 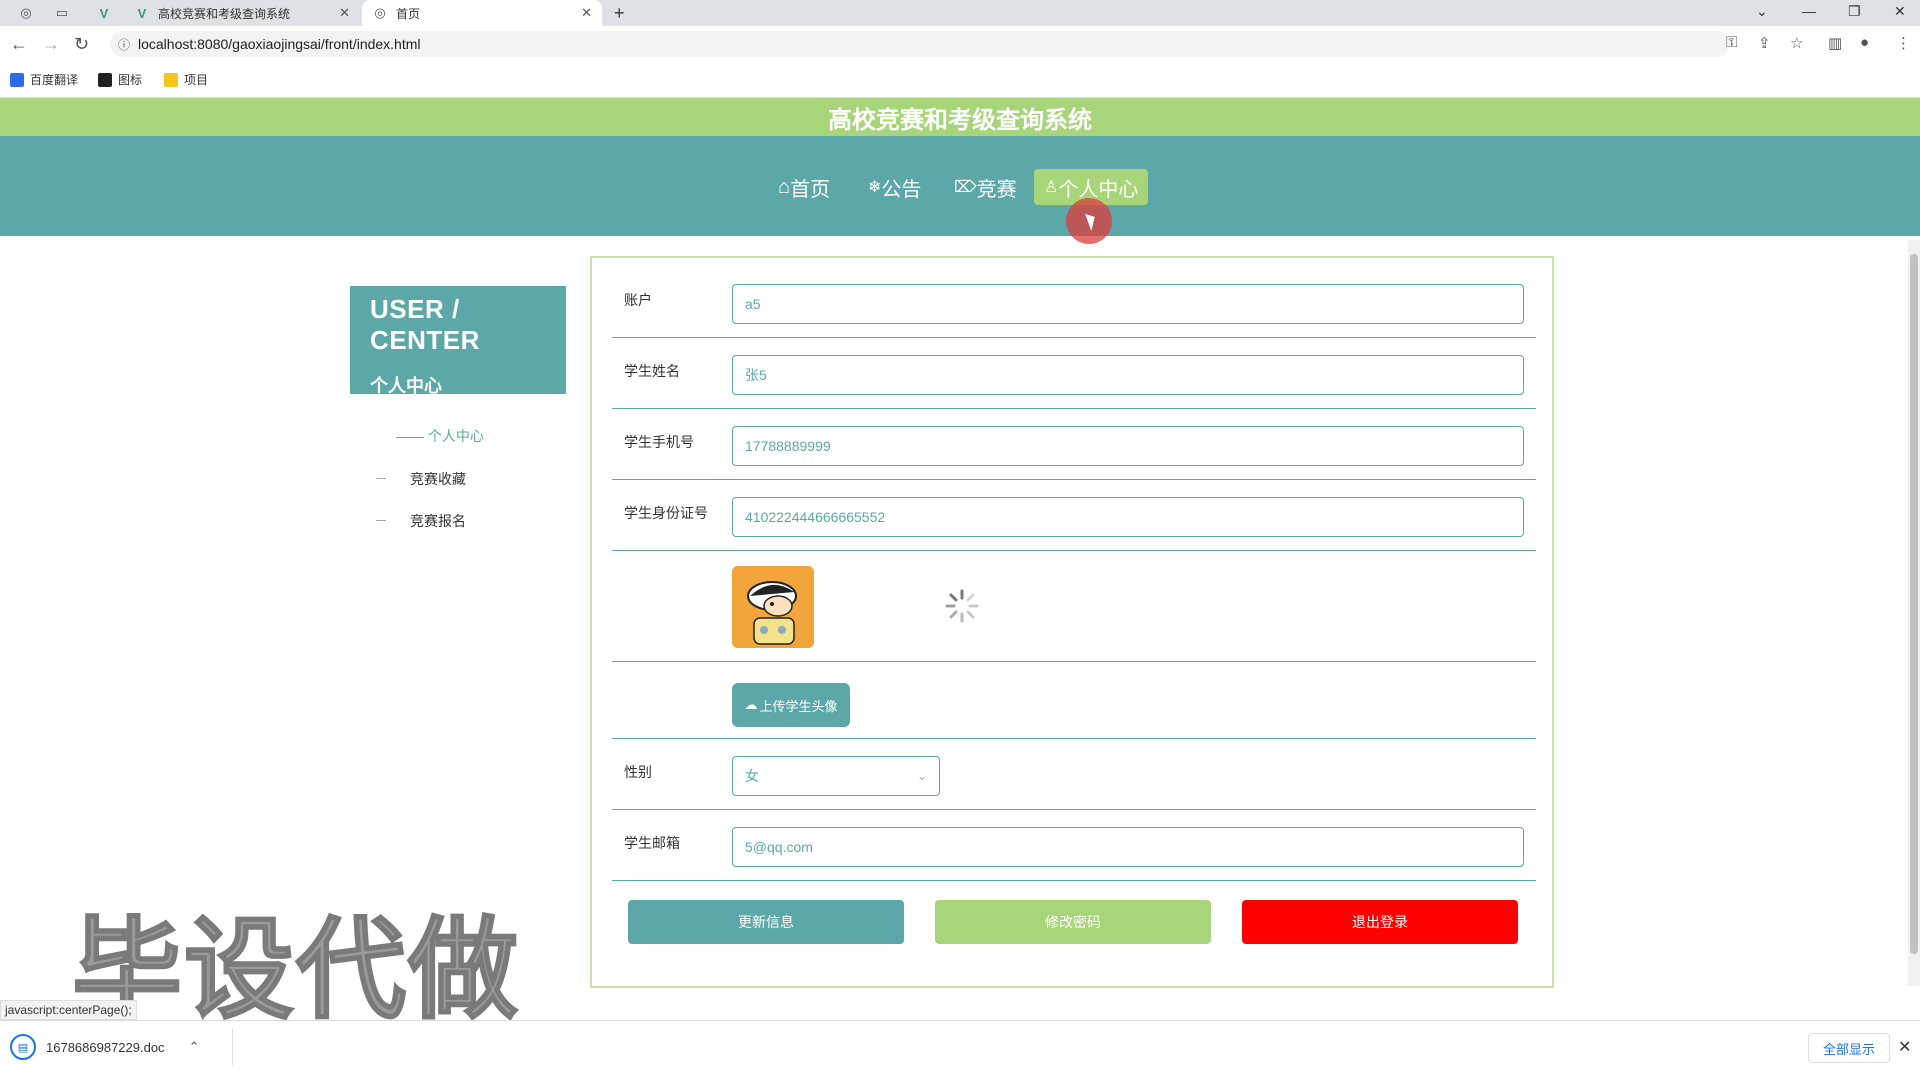 I want to click on tab-system: V 高校竞赛和考级查询系统 ✕, so click(x=242, y=13).